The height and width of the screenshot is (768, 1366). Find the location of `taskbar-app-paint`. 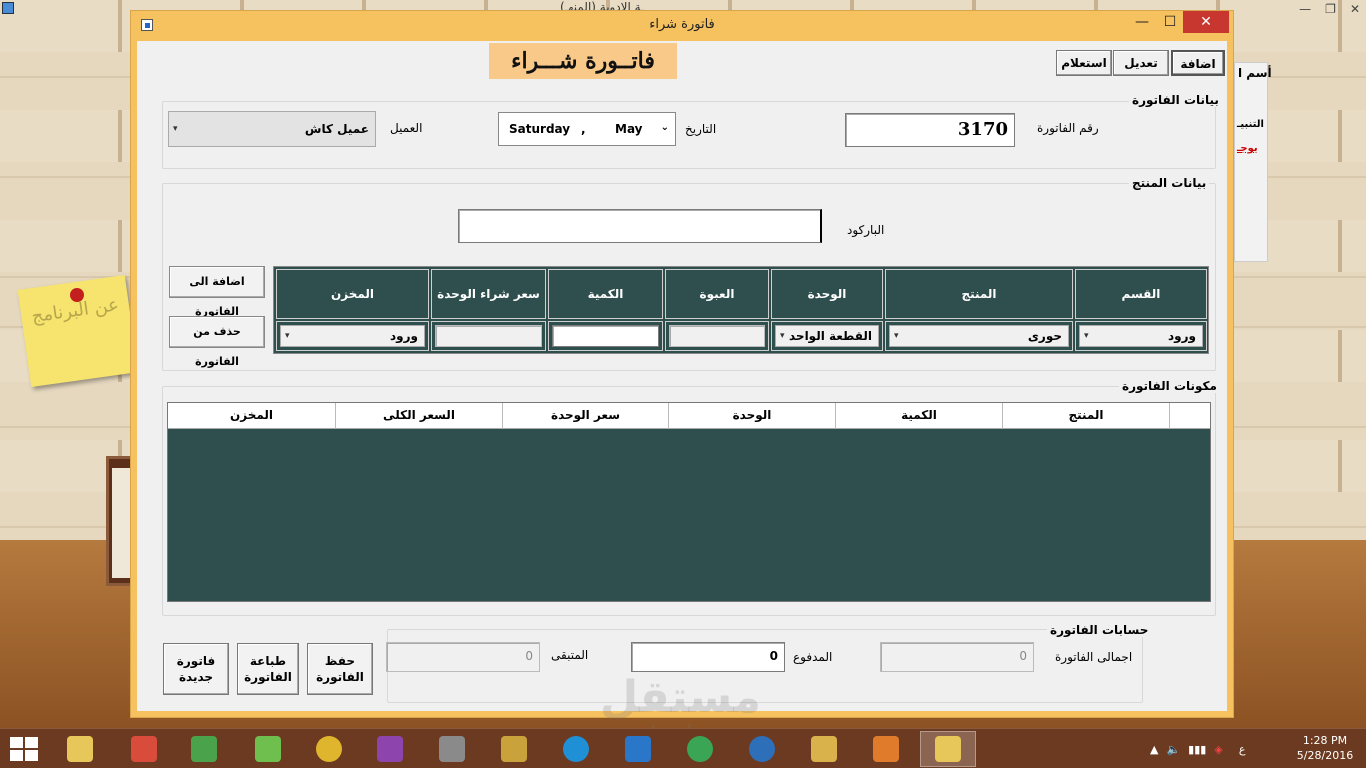

taskbar-app-paint is located at coordinates (80, 749).